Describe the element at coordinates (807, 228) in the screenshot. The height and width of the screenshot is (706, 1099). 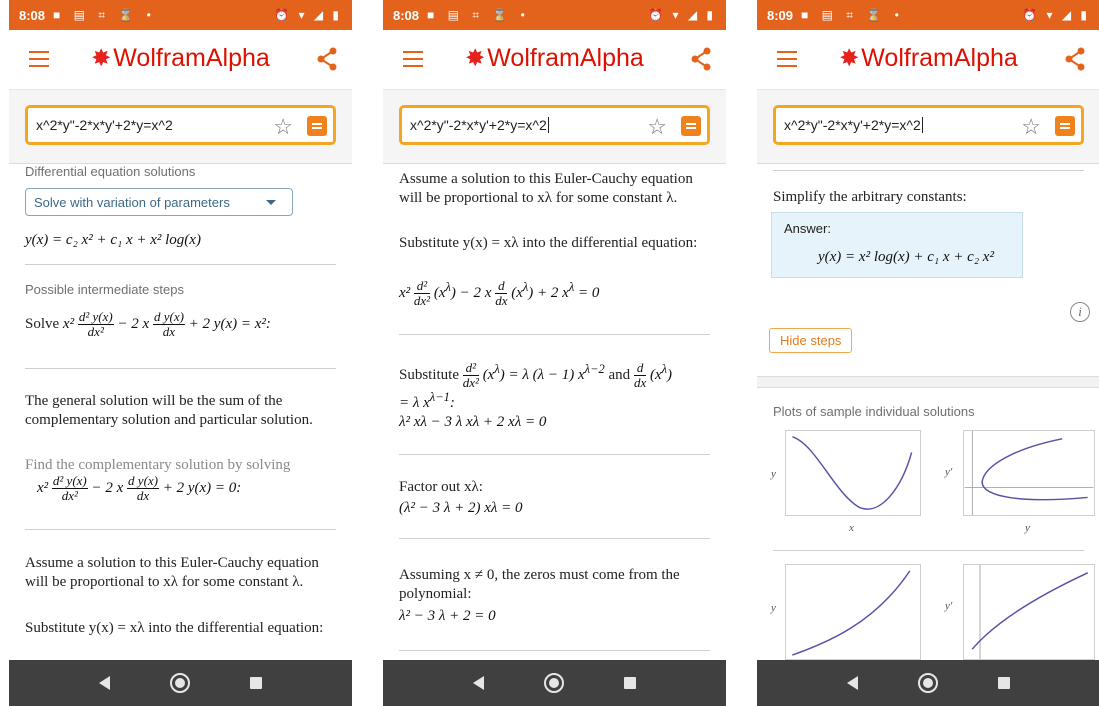
I see `answer-label: Answer:` at that location.